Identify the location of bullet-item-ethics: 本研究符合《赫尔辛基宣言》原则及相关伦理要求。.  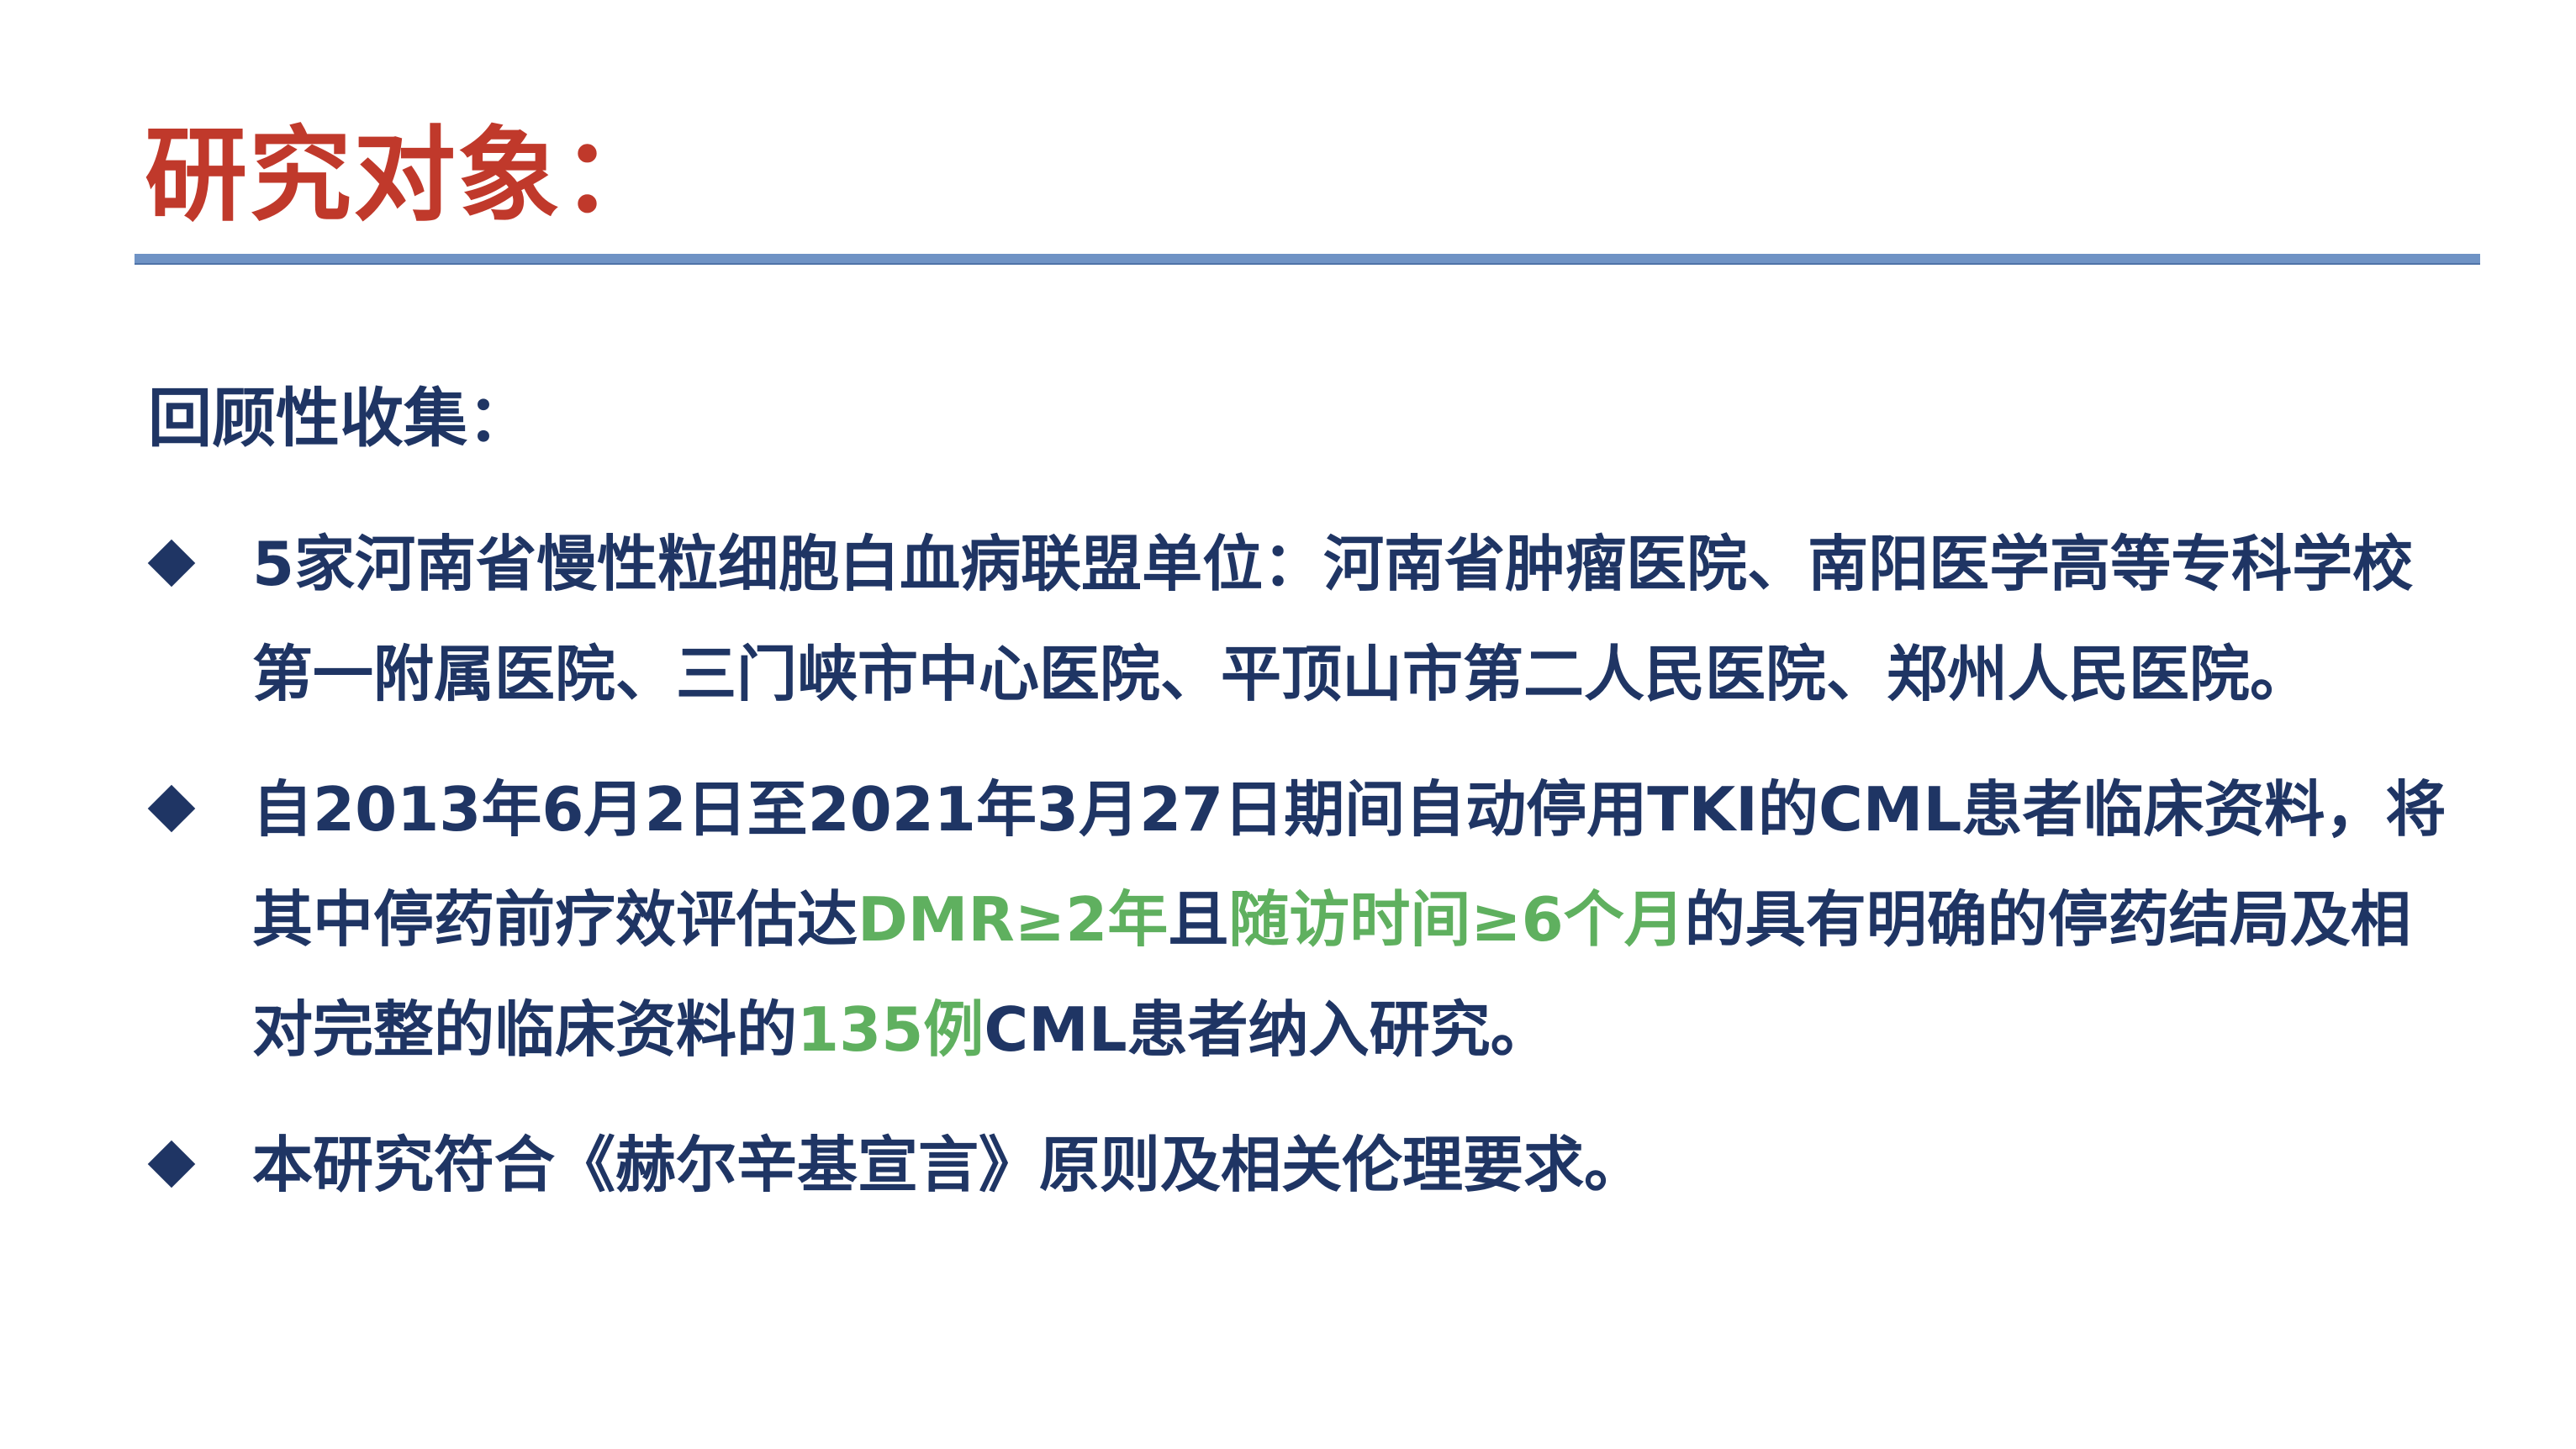
(1307, 1165).